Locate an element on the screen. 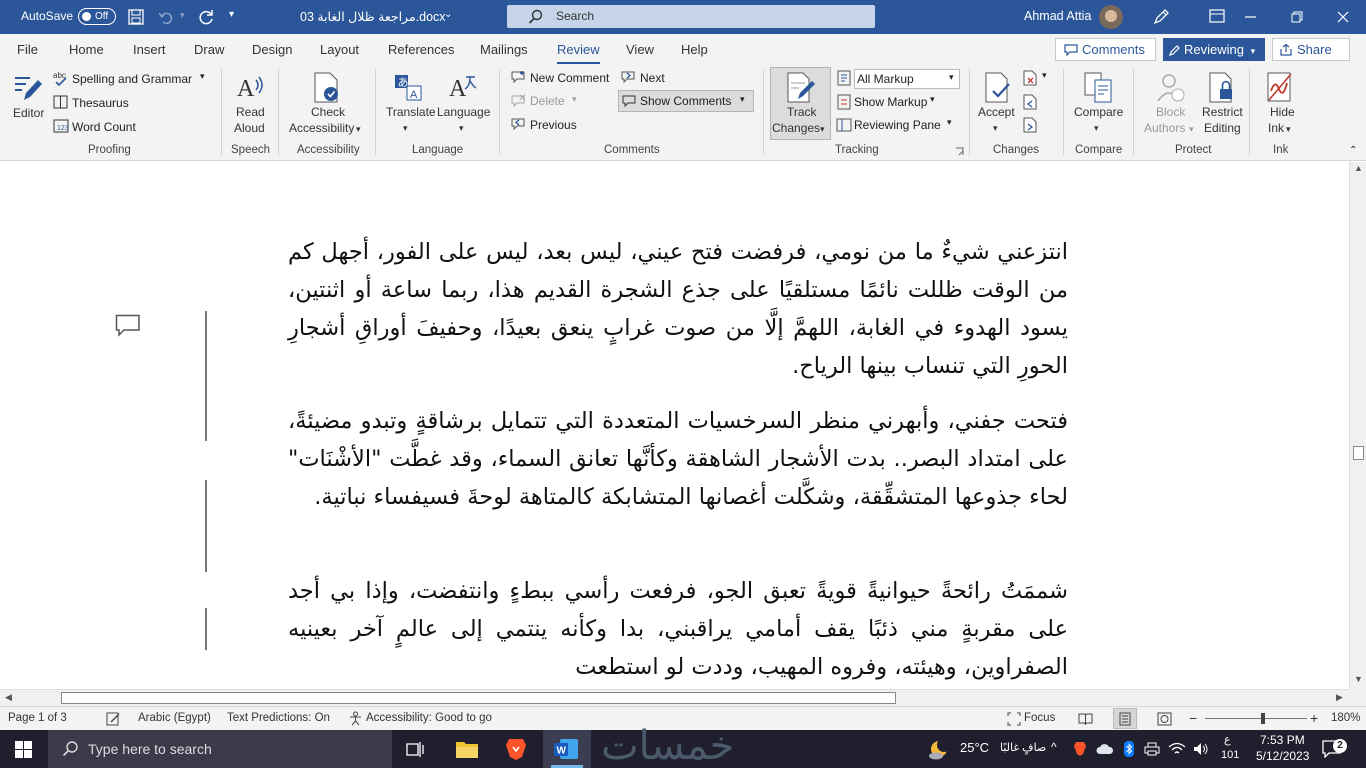  translate-label: Translate is located at coordinates (411, 112).